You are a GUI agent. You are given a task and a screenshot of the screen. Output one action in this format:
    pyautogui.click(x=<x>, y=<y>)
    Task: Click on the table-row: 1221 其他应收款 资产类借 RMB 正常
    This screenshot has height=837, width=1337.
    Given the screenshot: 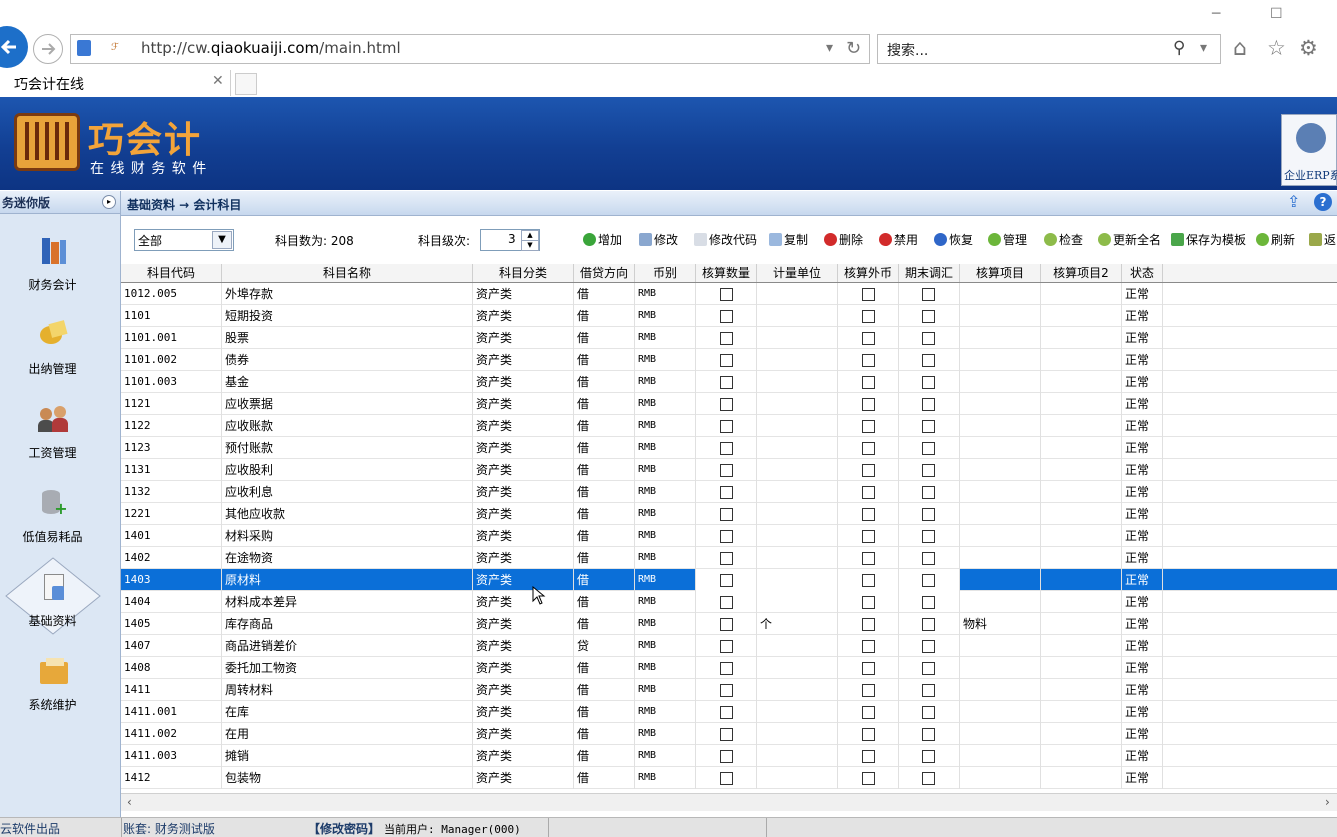 What is the action you would take?
    pyautogui.click(x=729, y=514)
    